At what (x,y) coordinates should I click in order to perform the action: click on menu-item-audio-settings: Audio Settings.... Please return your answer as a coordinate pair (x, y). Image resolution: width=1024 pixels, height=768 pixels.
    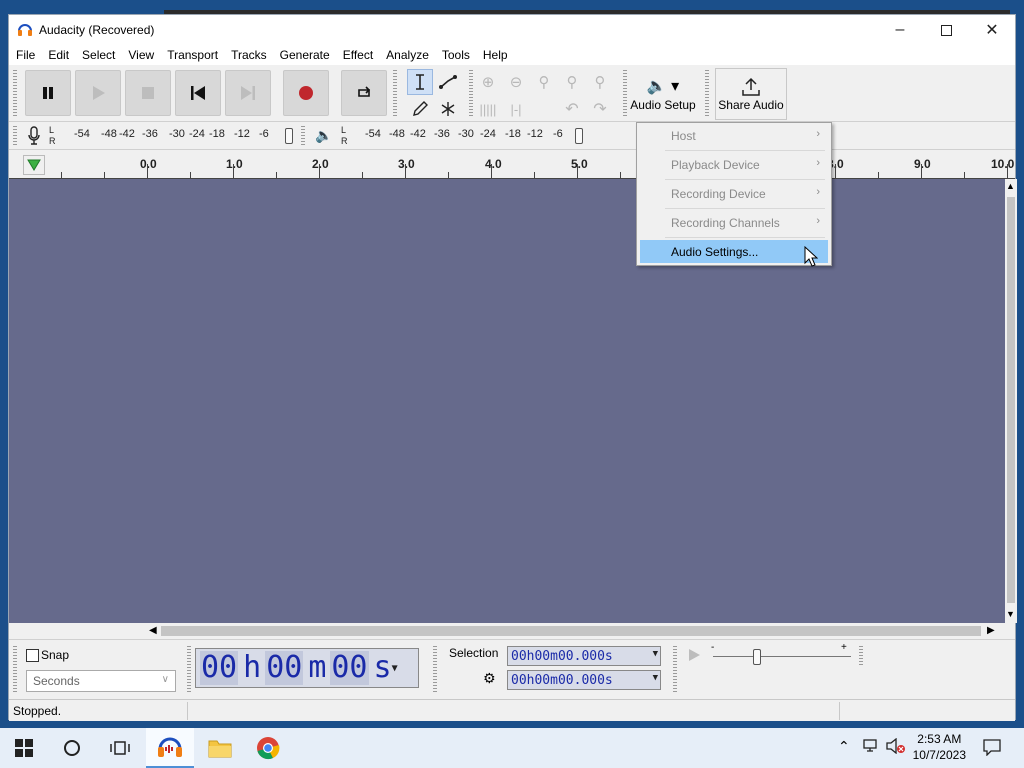
    Looking at the image, I should click on (734, 251).